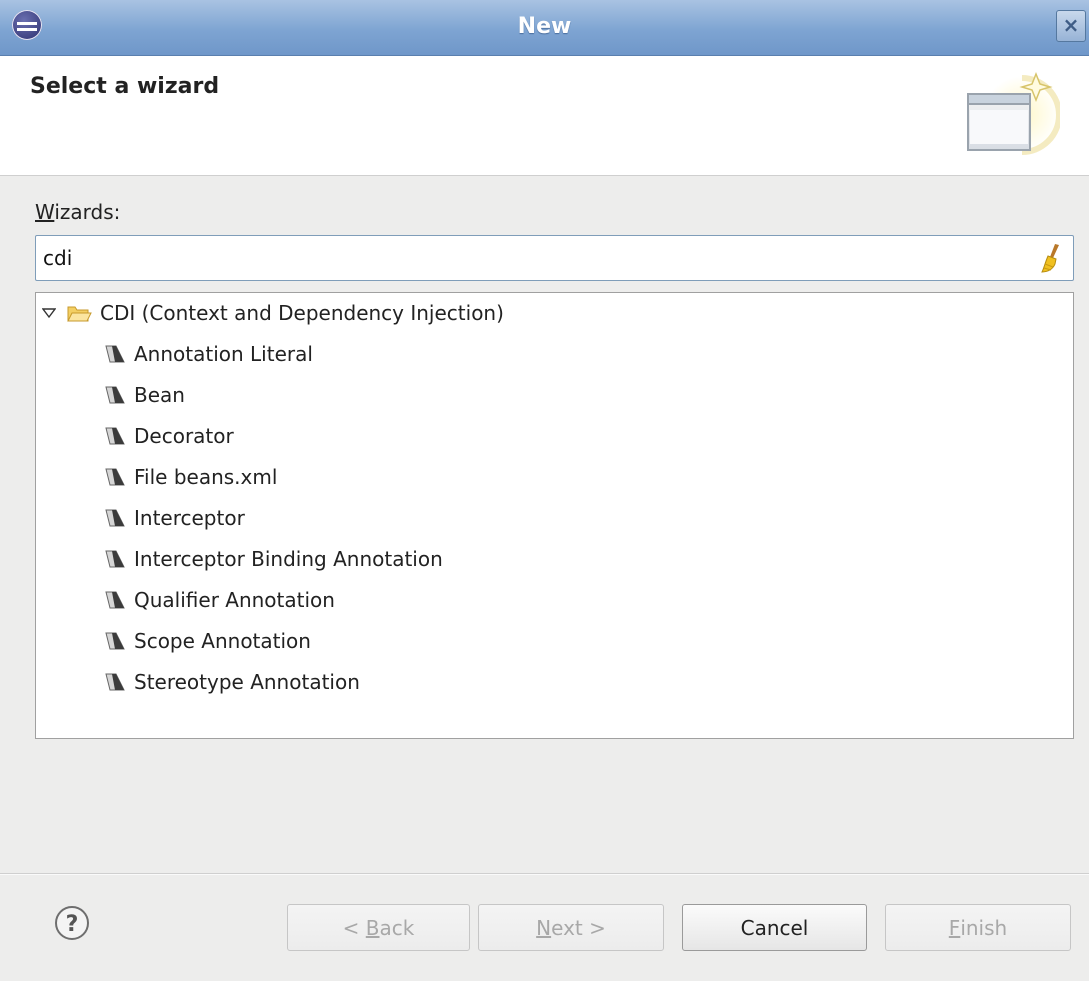 This screenshot has width=1089, height=981. I want to click on tree-item-label: Qualifier Annotation, so click(234, 600).